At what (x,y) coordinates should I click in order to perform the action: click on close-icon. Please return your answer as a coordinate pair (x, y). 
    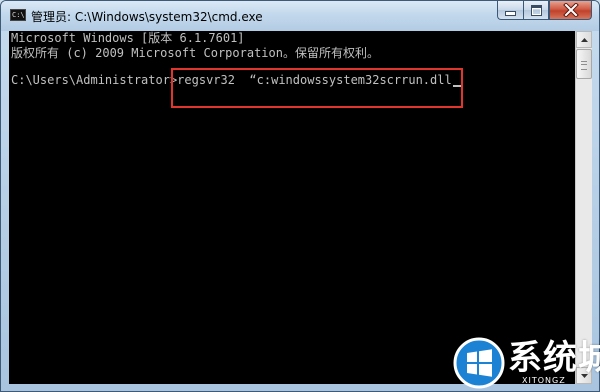
    Looking at the image, I should click on (570, 10).